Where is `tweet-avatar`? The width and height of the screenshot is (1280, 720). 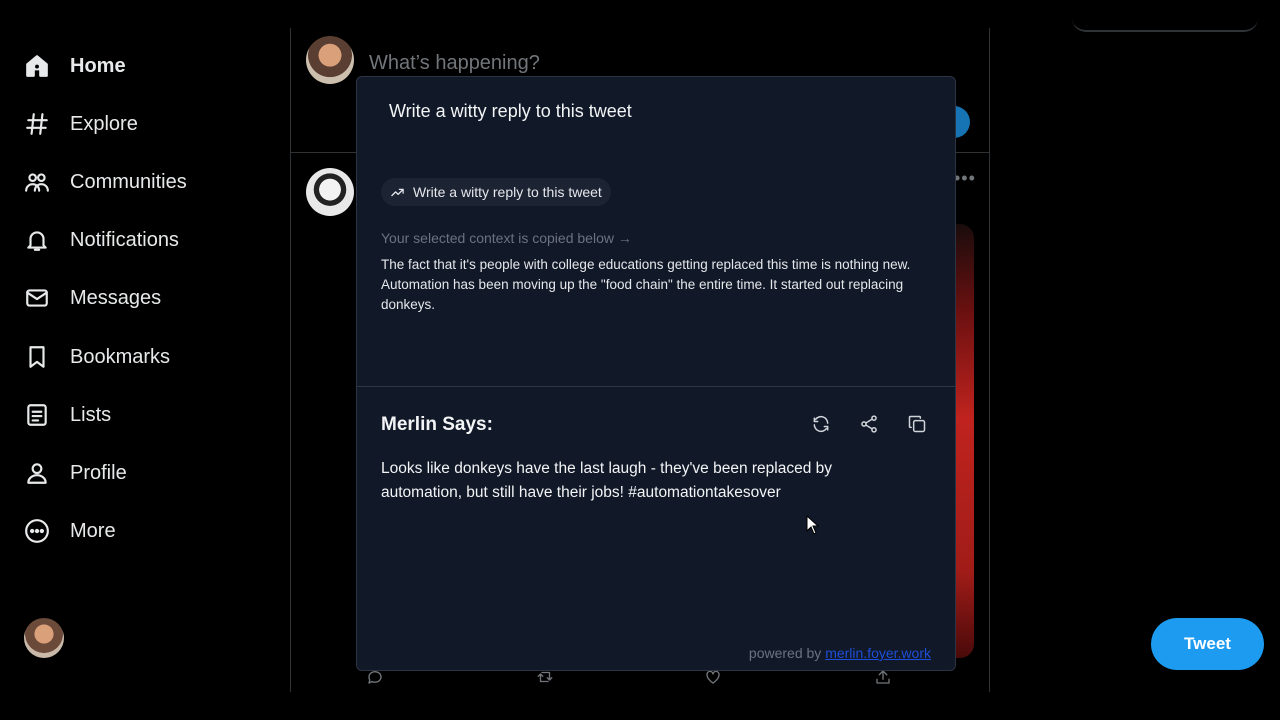 tweet-avatar is located at coordinates (330, 192).